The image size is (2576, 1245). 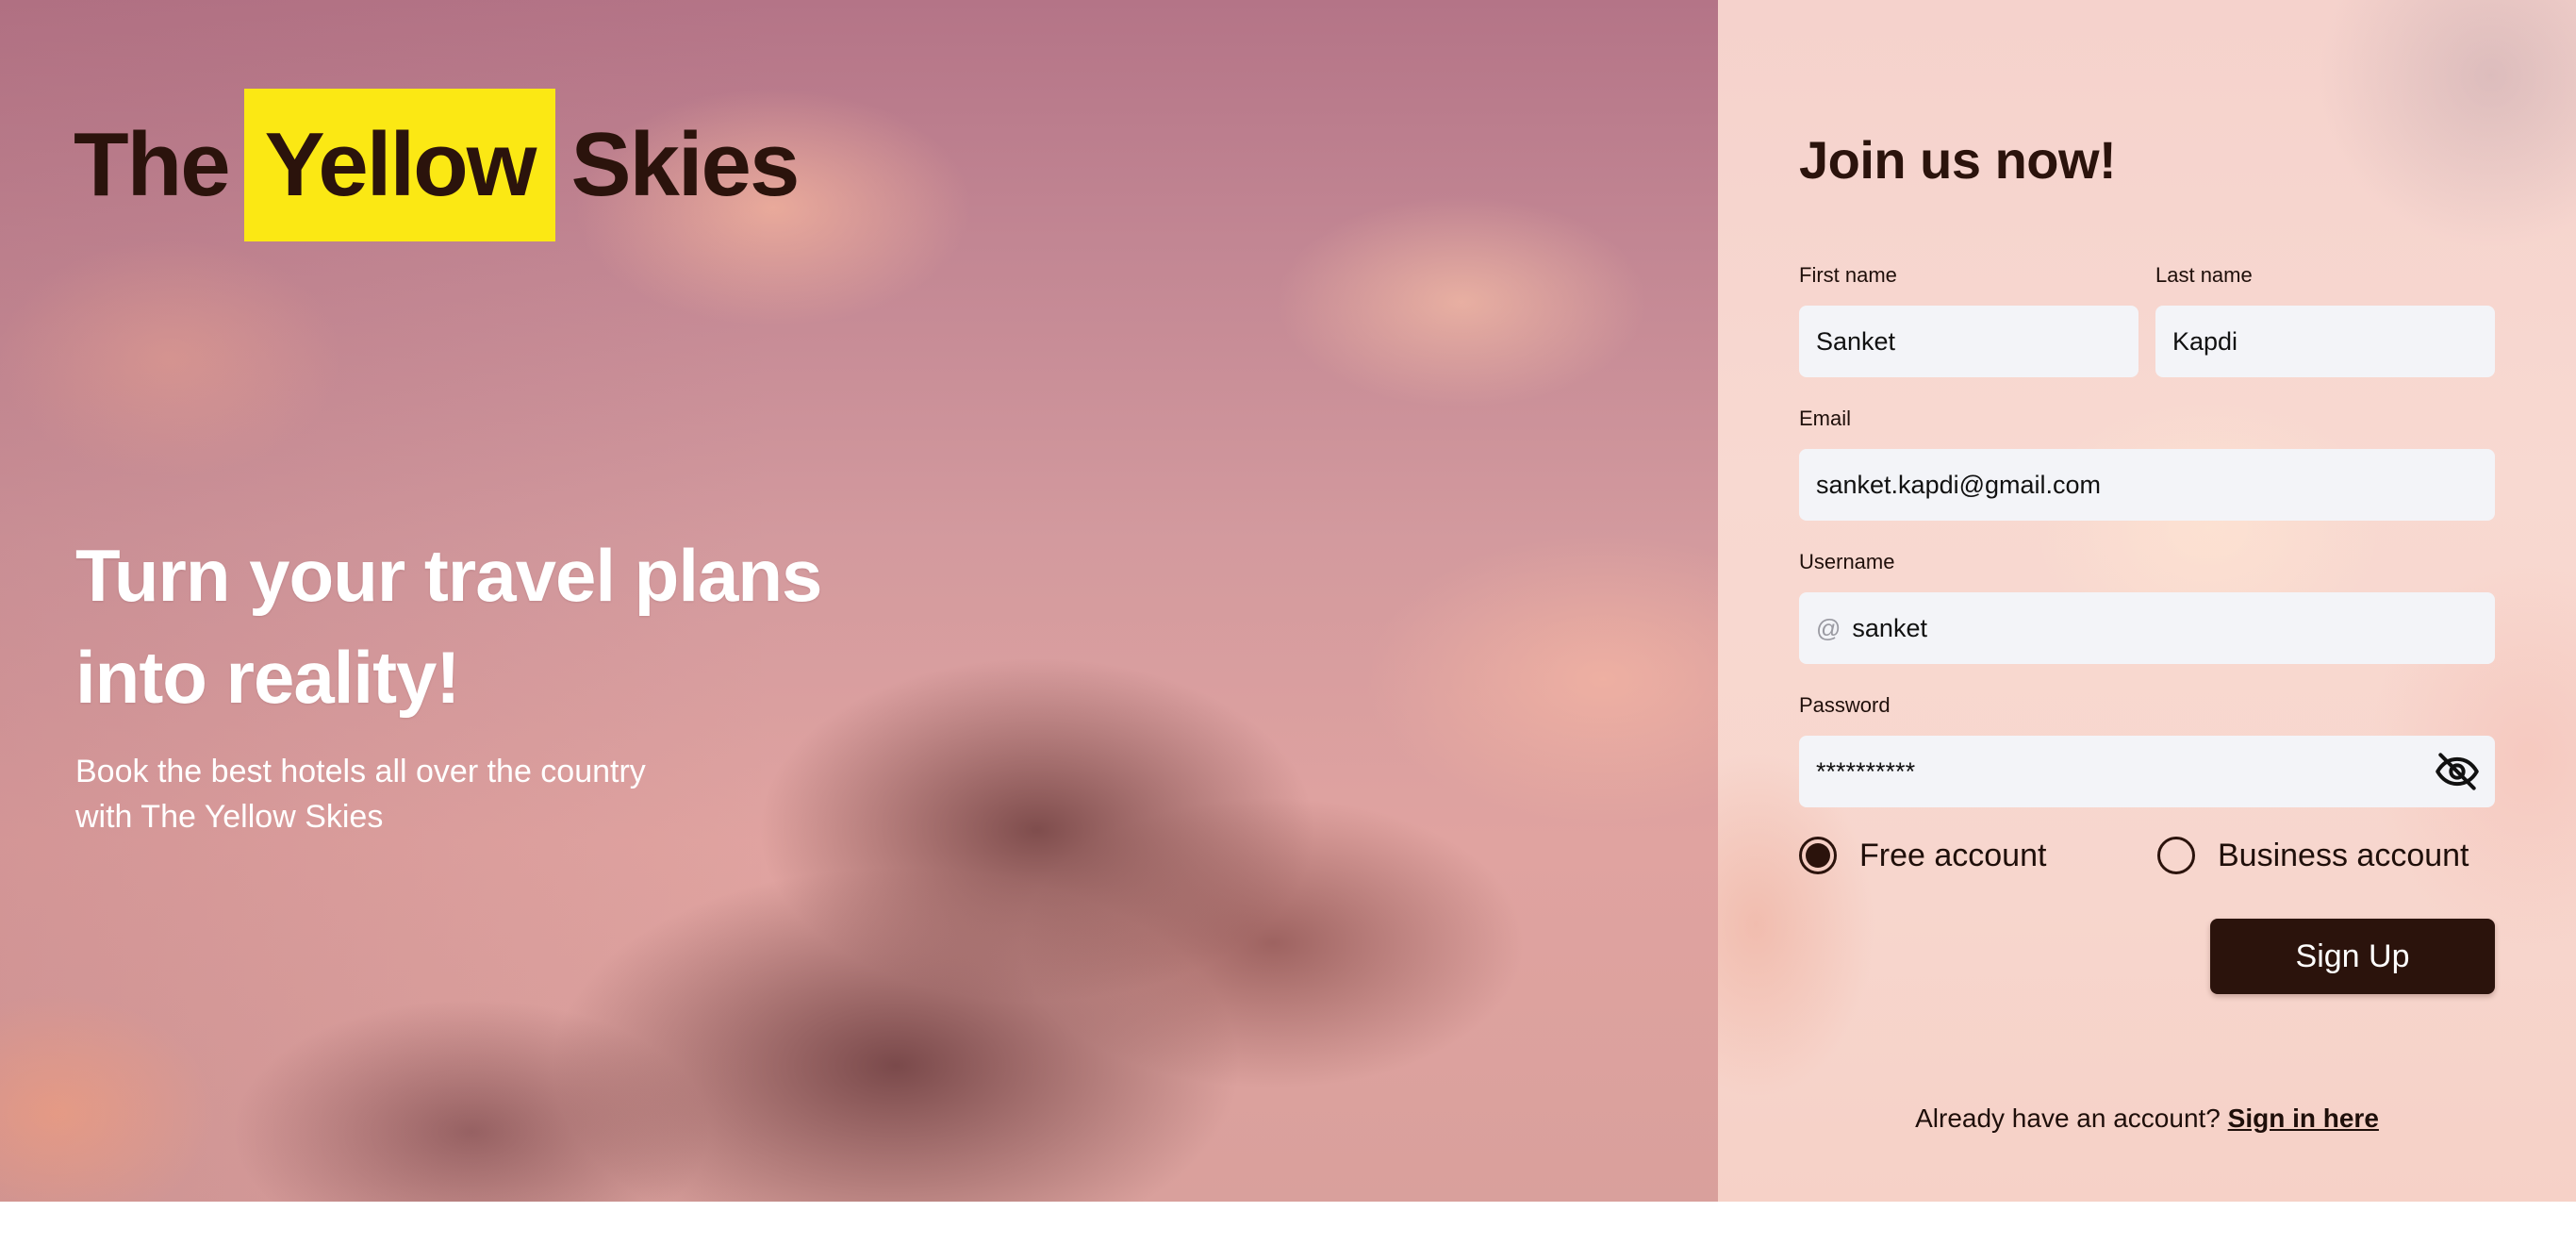 What do you see at coordinates (448, 576) in the screenshot?
I see `hero-headline-line1: Turn your travel plans` at bounding box center [448, 576].